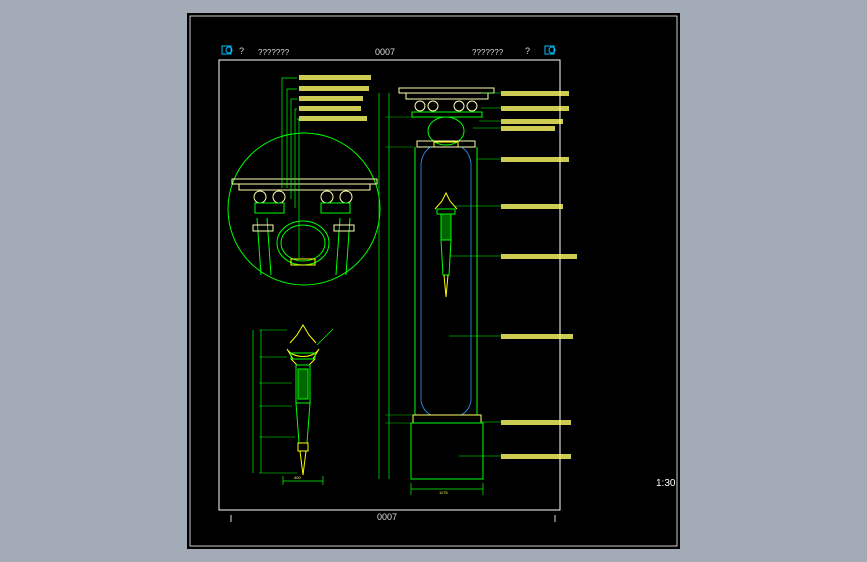  I want to click on column-elevation, so click(439, 291).